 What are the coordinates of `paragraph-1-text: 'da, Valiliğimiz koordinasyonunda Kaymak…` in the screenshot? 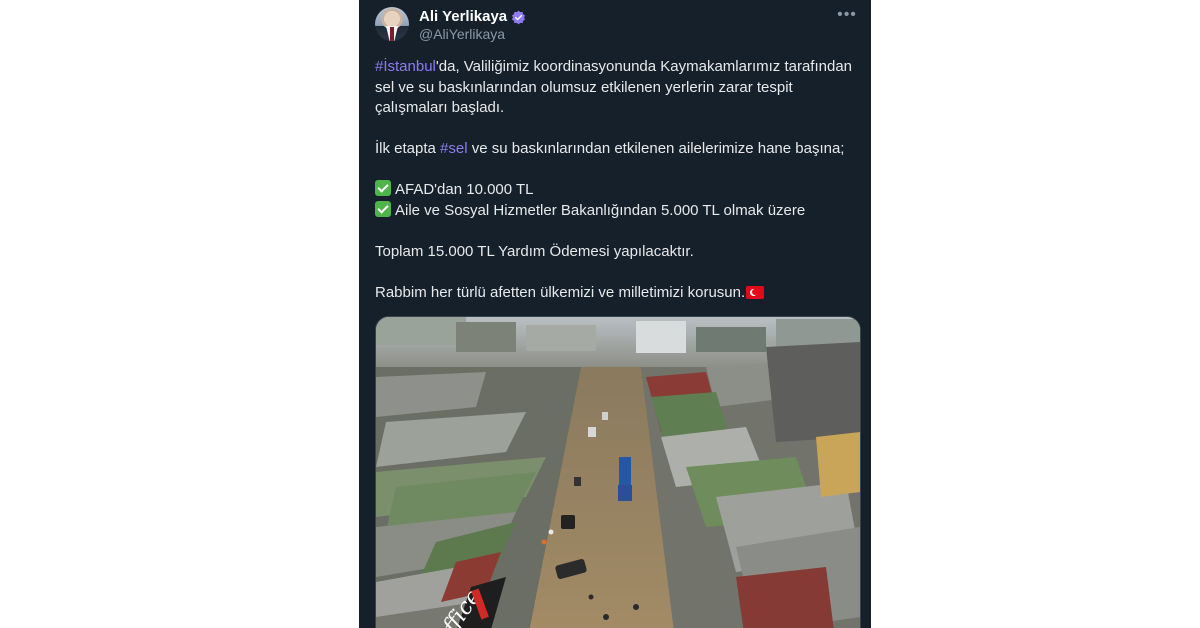 It's located at (614, 87).